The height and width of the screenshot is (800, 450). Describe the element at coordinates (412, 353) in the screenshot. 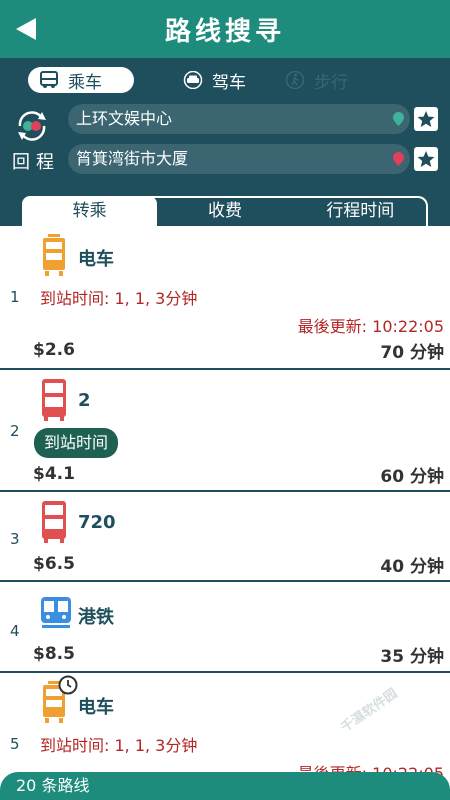

I see `travel-time: 70 分钟` at that location.